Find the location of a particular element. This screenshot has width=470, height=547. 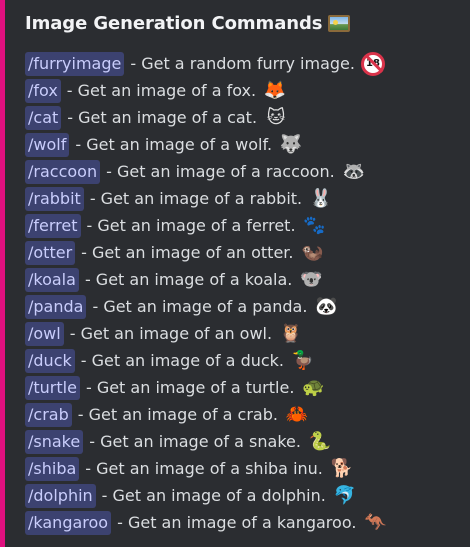

slash-command-mention: /fox is located at coordinates (43, 90).